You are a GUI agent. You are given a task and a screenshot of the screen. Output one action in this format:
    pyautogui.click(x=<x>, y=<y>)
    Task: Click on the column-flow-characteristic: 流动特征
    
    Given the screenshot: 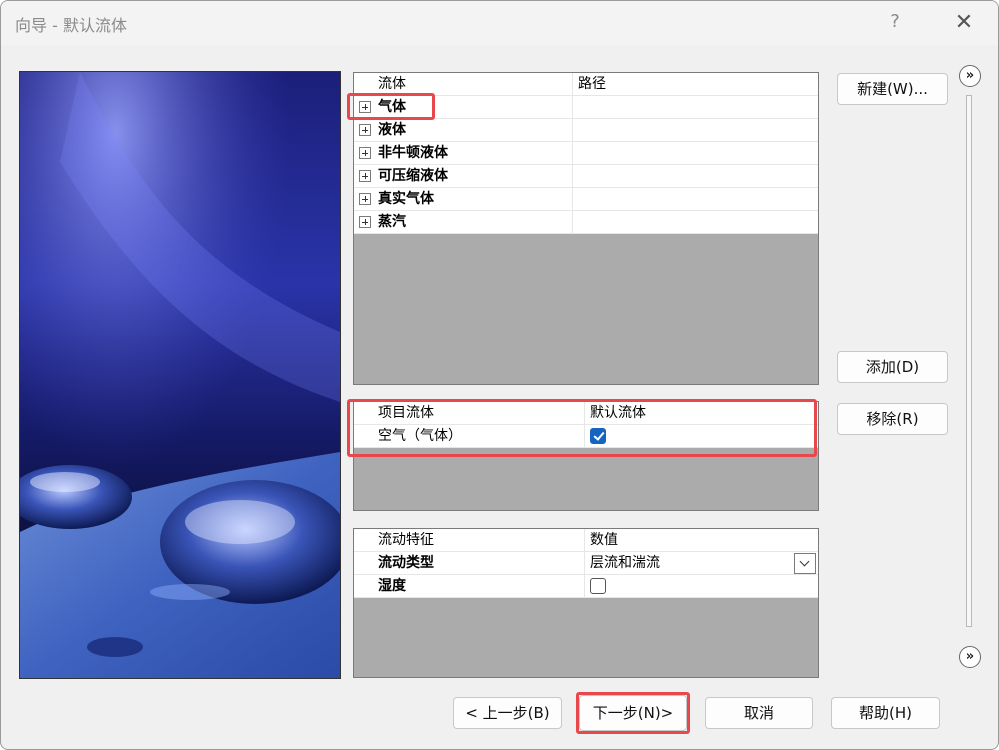 What is the action you would take?
    pyautogui.click(x=406, y=540)
    